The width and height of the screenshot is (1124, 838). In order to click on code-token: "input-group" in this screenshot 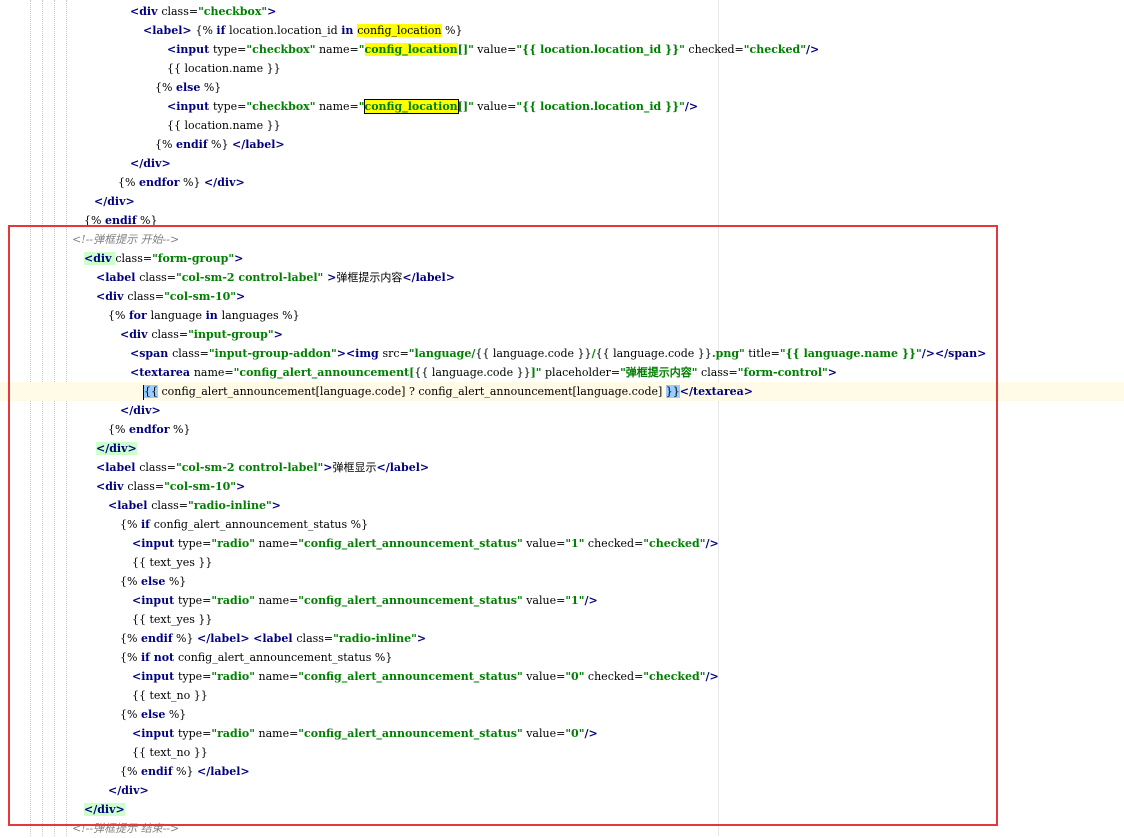, I will do `click(231, 334)`.